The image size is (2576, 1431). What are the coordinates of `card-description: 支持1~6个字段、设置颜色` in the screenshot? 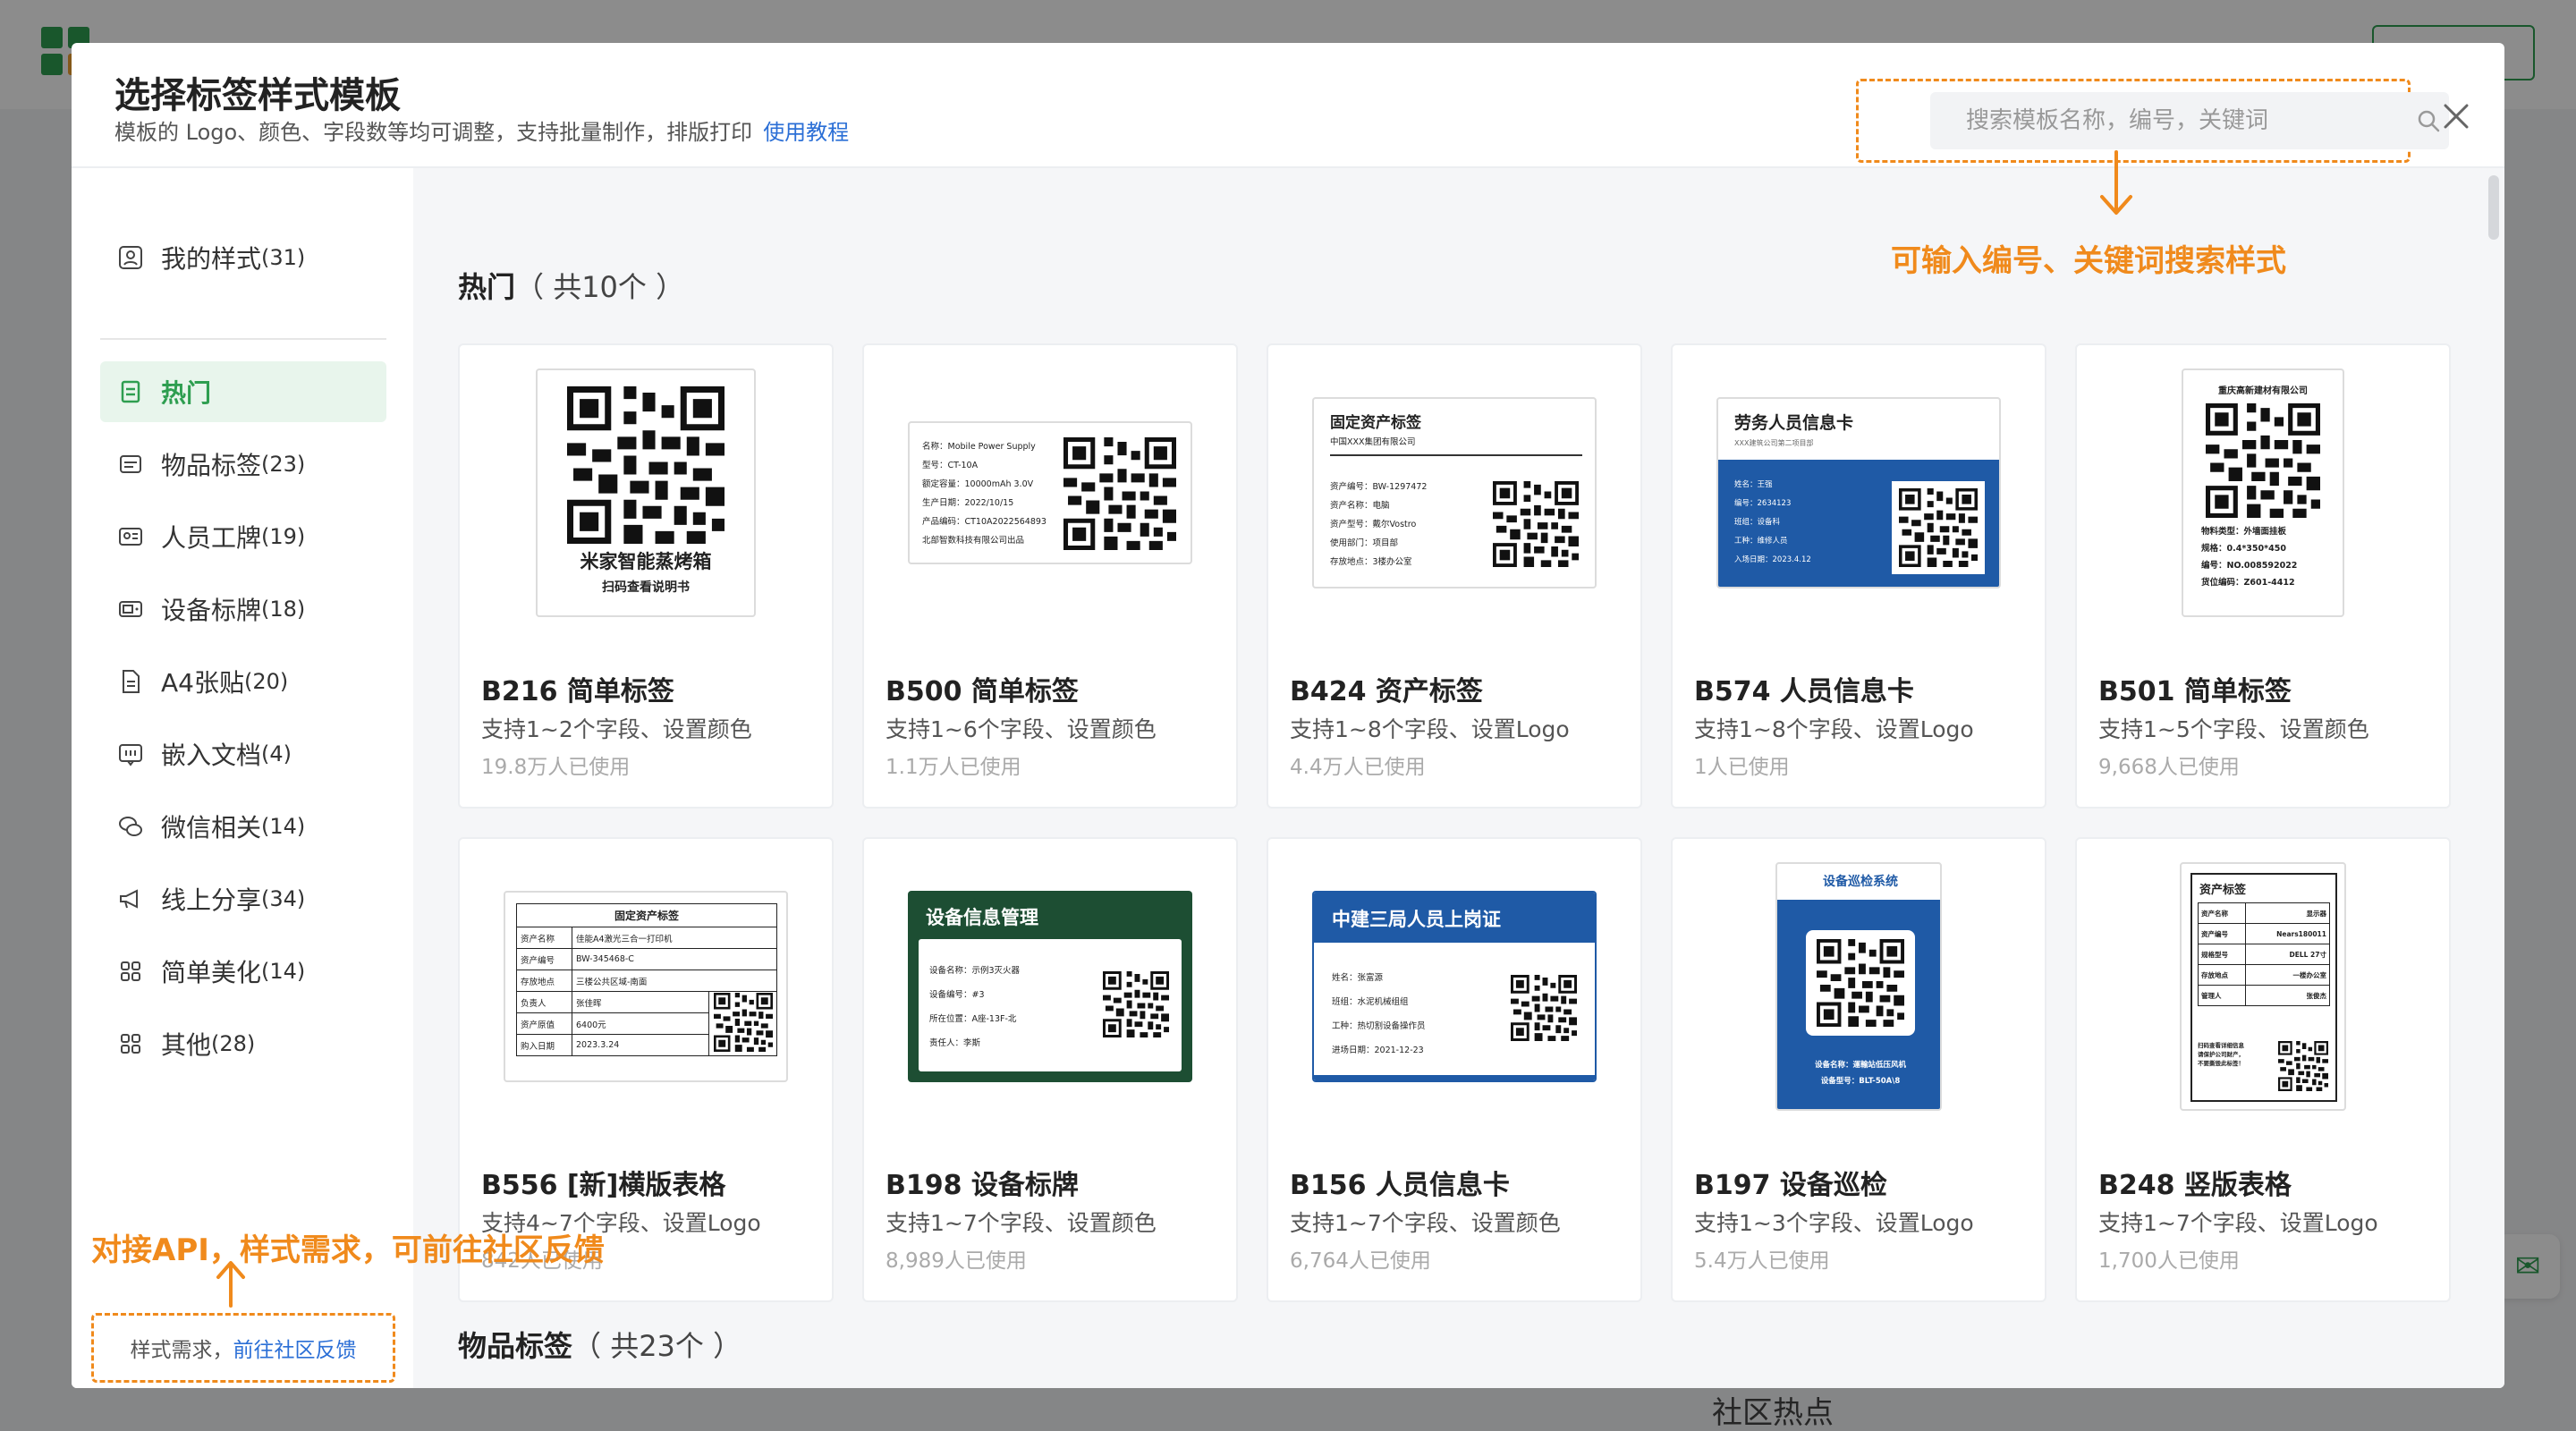 It's located at (1021, 729).